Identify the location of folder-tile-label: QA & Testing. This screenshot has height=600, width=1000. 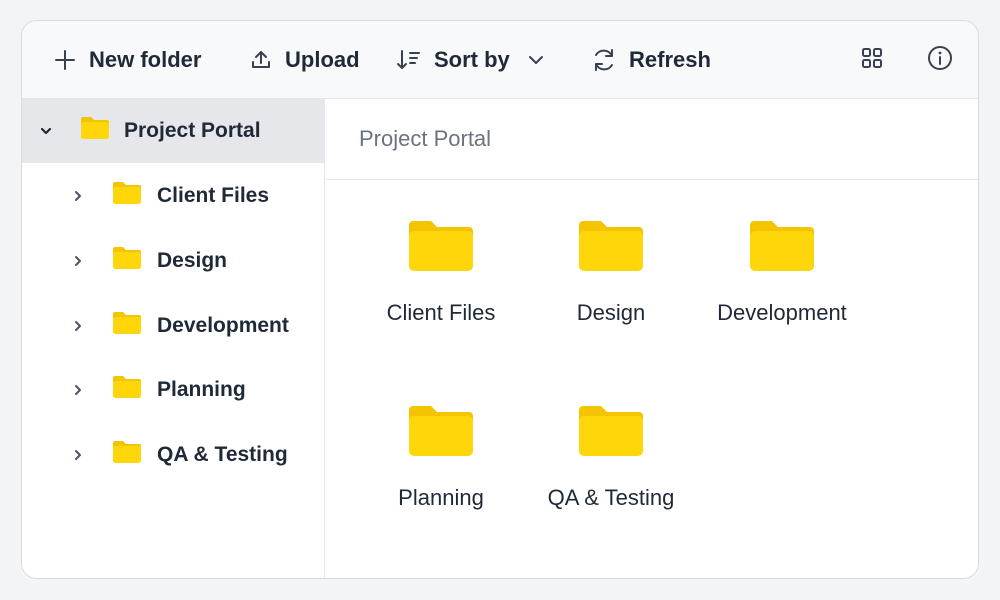
(611, 497).